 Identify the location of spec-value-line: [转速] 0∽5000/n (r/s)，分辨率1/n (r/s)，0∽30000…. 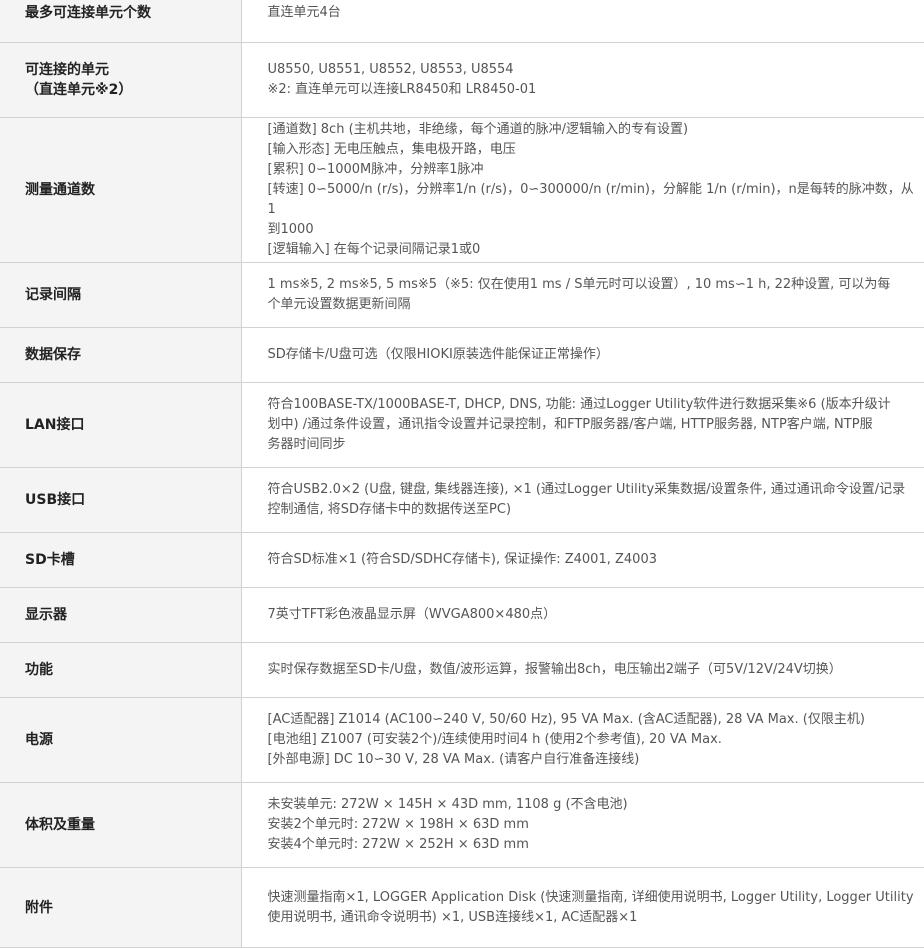
(590, 199).